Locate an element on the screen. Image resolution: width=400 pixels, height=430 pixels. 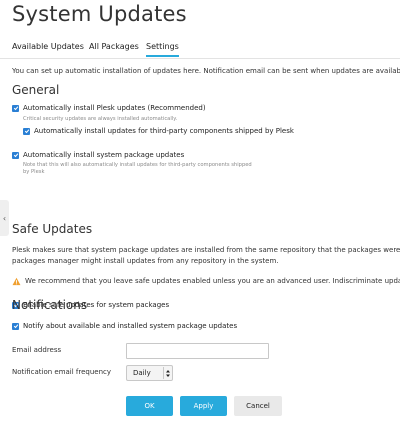
tab-all-packages: All Packages is located at coordinates (114, 46).